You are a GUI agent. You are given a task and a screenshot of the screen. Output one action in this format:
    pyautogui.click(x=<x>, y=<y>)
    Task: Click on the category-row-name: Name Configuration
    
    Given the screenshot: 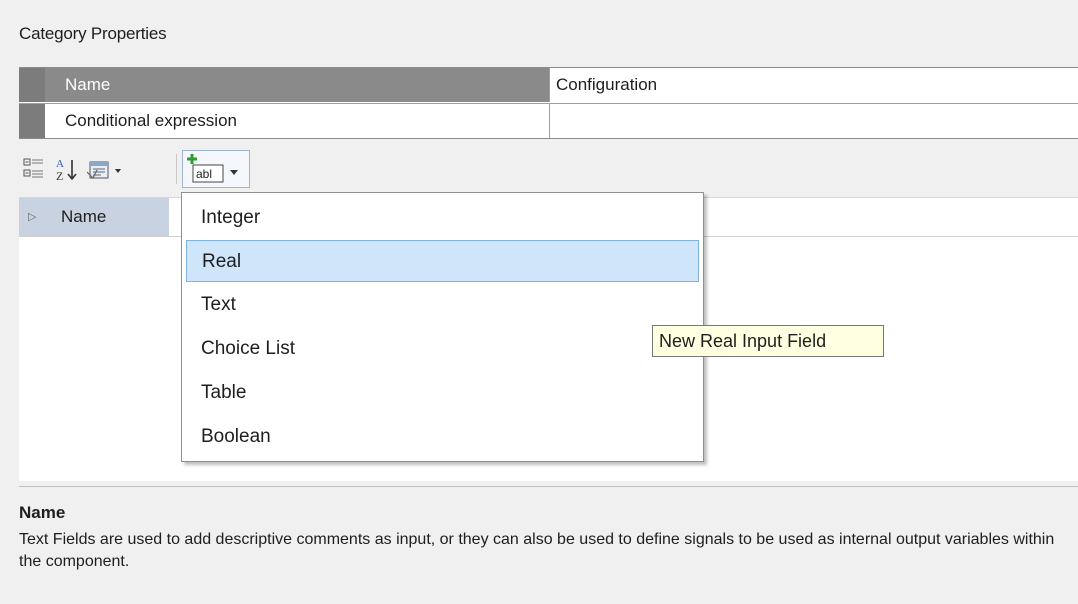 What is the action you would take?
    pyautogui.click(x=548, y=85)
    